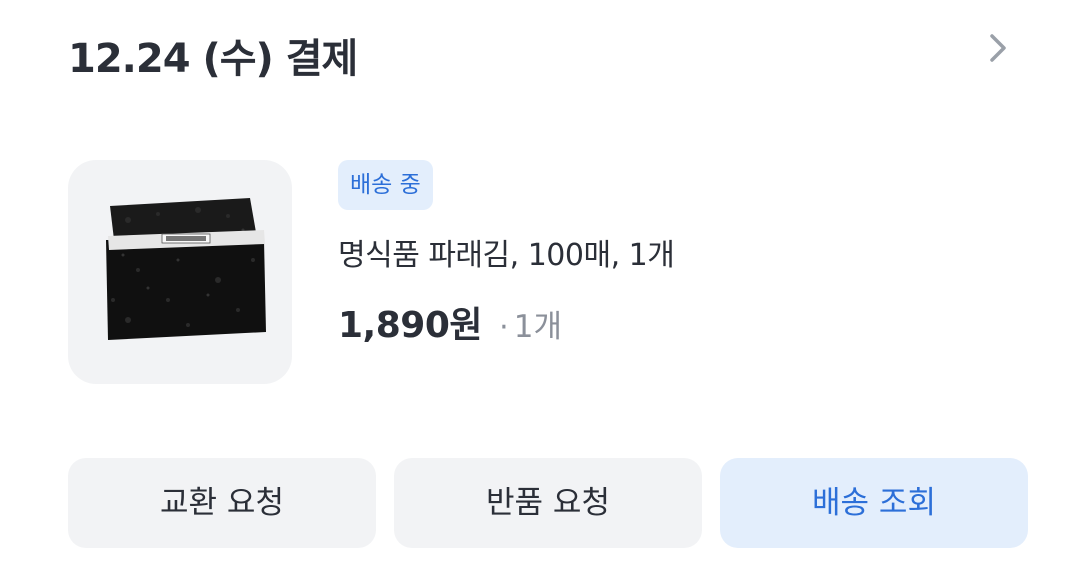 The height and width of the screenshot is (568, 1080). Describe the element at coordinates (537, 327) in the screenshot. I see `product-quantity: 1개` at that location.